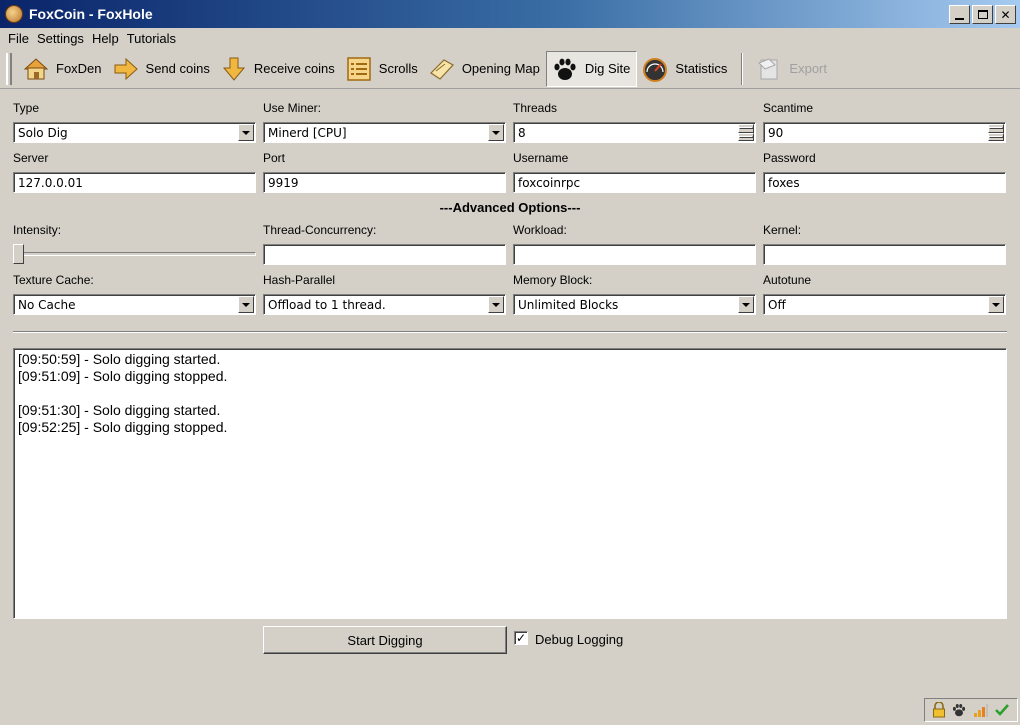 The width and height of the screenshot is (1020, 725). Describe the element at coordinates (274, 158) in the screenshot. I see `port-label: Port` at that location.